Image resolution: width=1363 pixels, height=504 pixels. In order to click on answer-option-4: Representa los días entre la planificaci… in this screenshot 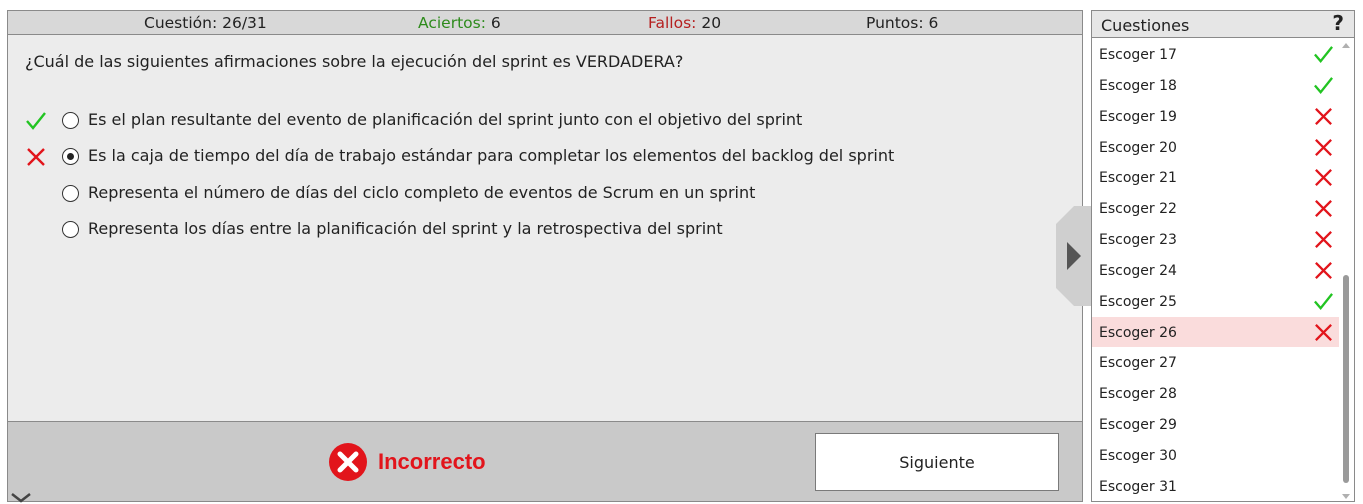, I will do `click(508, 229)`.